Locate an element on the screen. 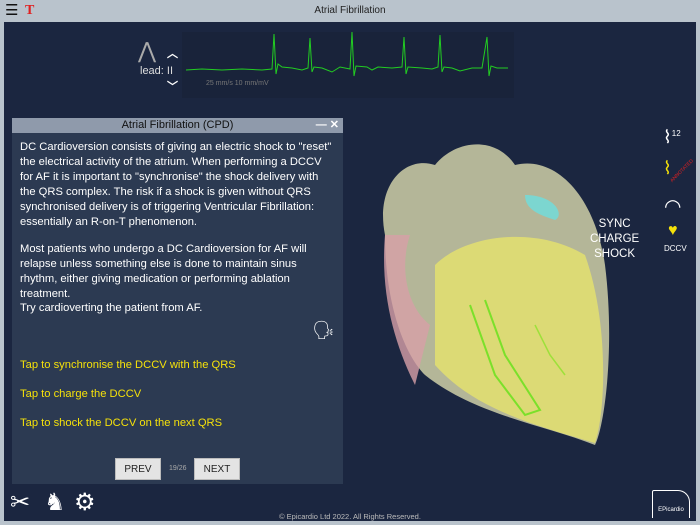  charge-label: CHARGE is located at coordinates (614, 239).